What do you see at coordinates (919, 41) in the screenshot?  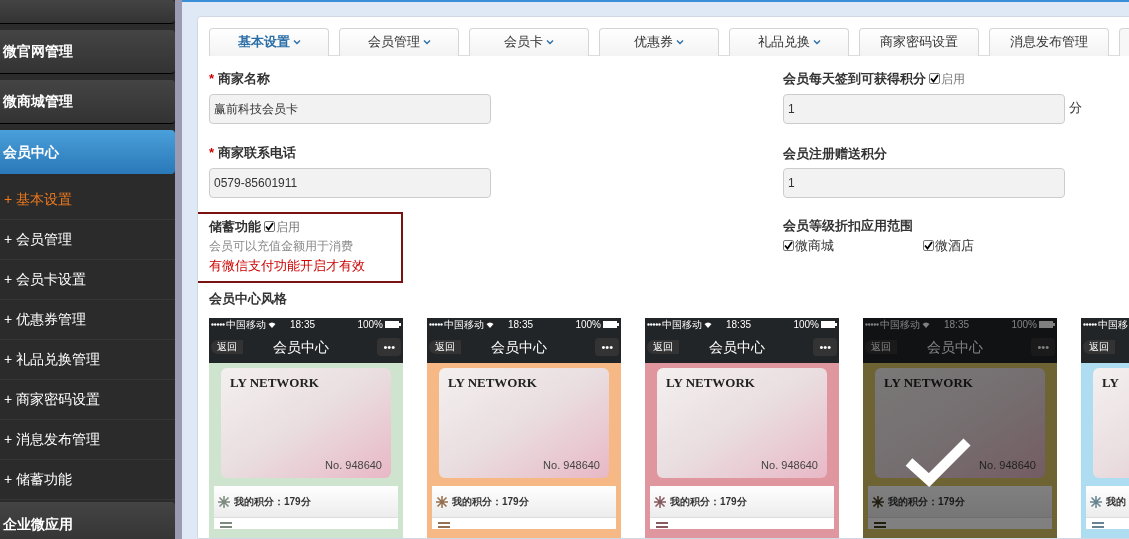 I see `tab: 商家密码设置` at bounding box center [919, 41].